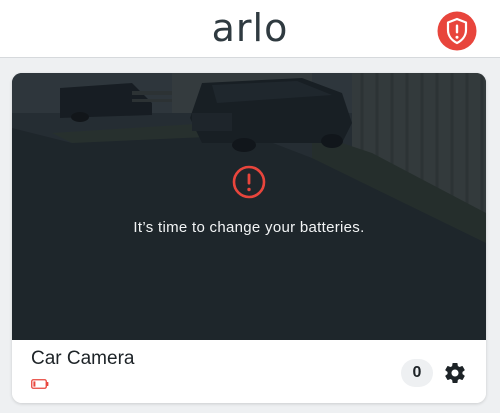  I want to click on arlo-logo: arlo, so click(250, 28).